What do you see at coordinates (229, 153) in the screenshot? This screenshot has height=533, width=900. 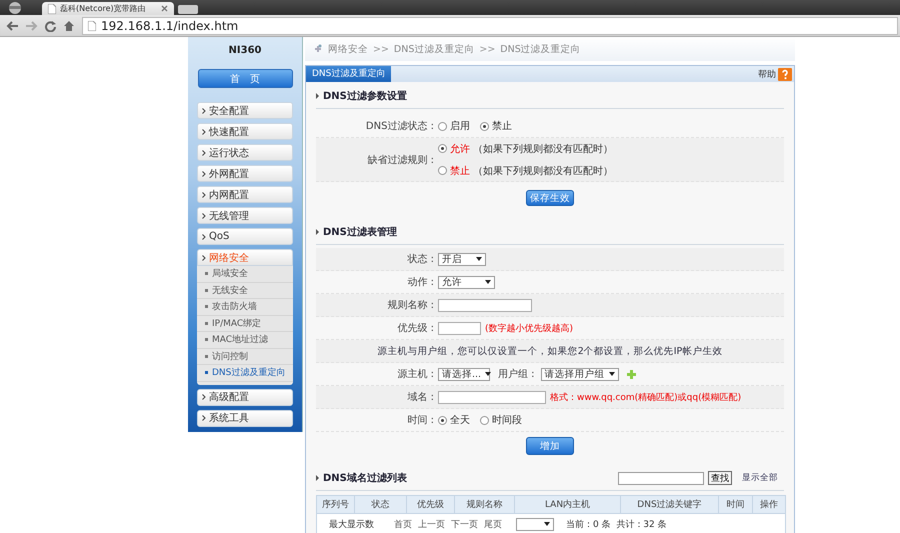 I see `menu-label: 运行状态` at bounding box center [229, 153].